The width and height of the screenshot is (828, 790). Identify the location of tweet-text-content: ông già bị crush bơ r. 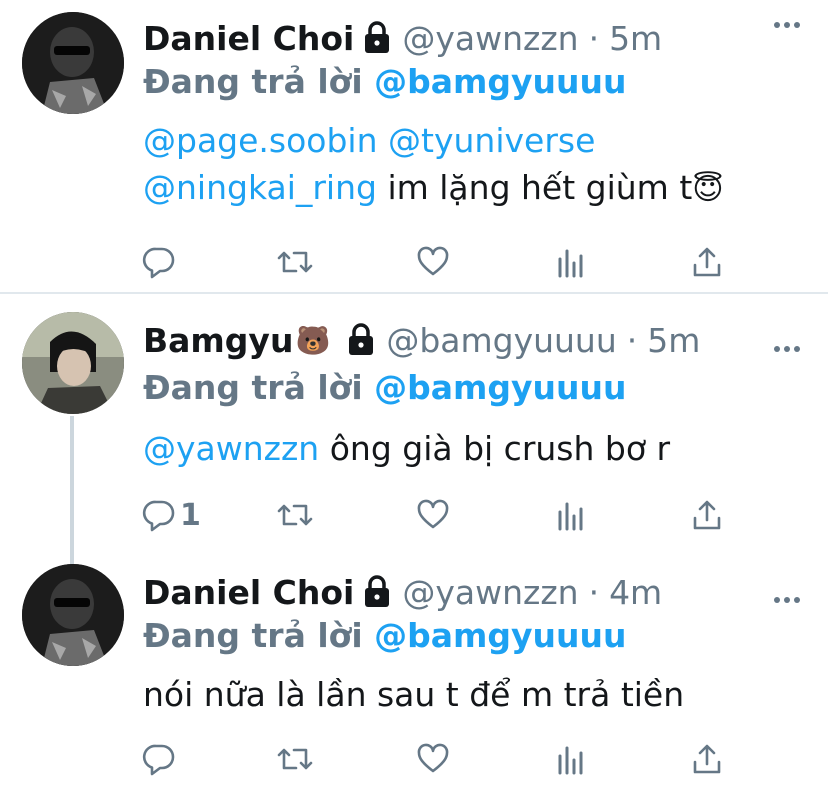
(495, 448).